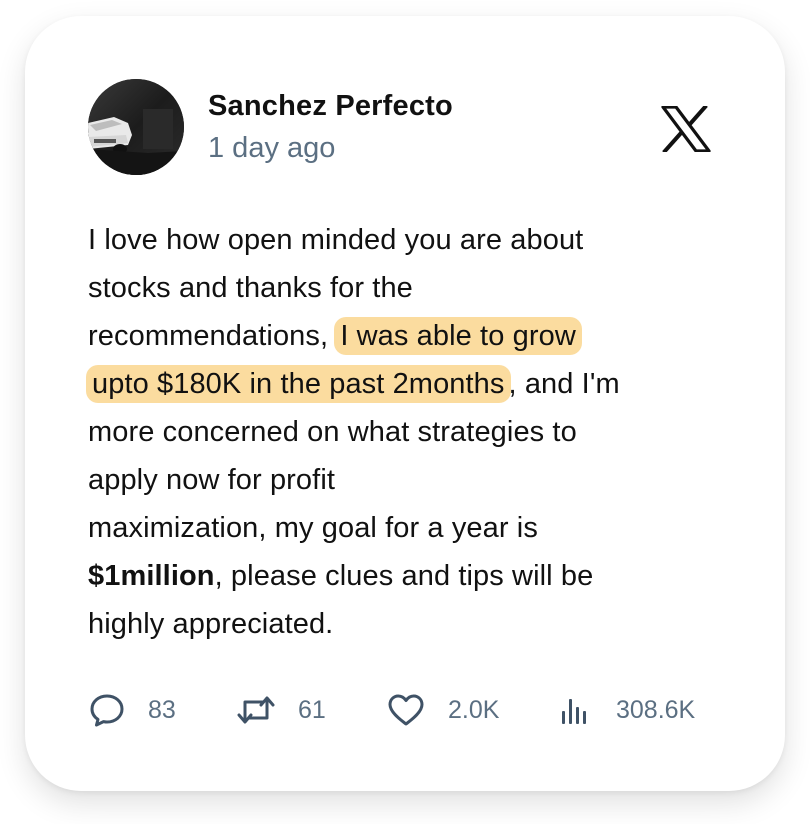  I want to click on post-text-line: stocks and thanks for the, so click(250, 288).